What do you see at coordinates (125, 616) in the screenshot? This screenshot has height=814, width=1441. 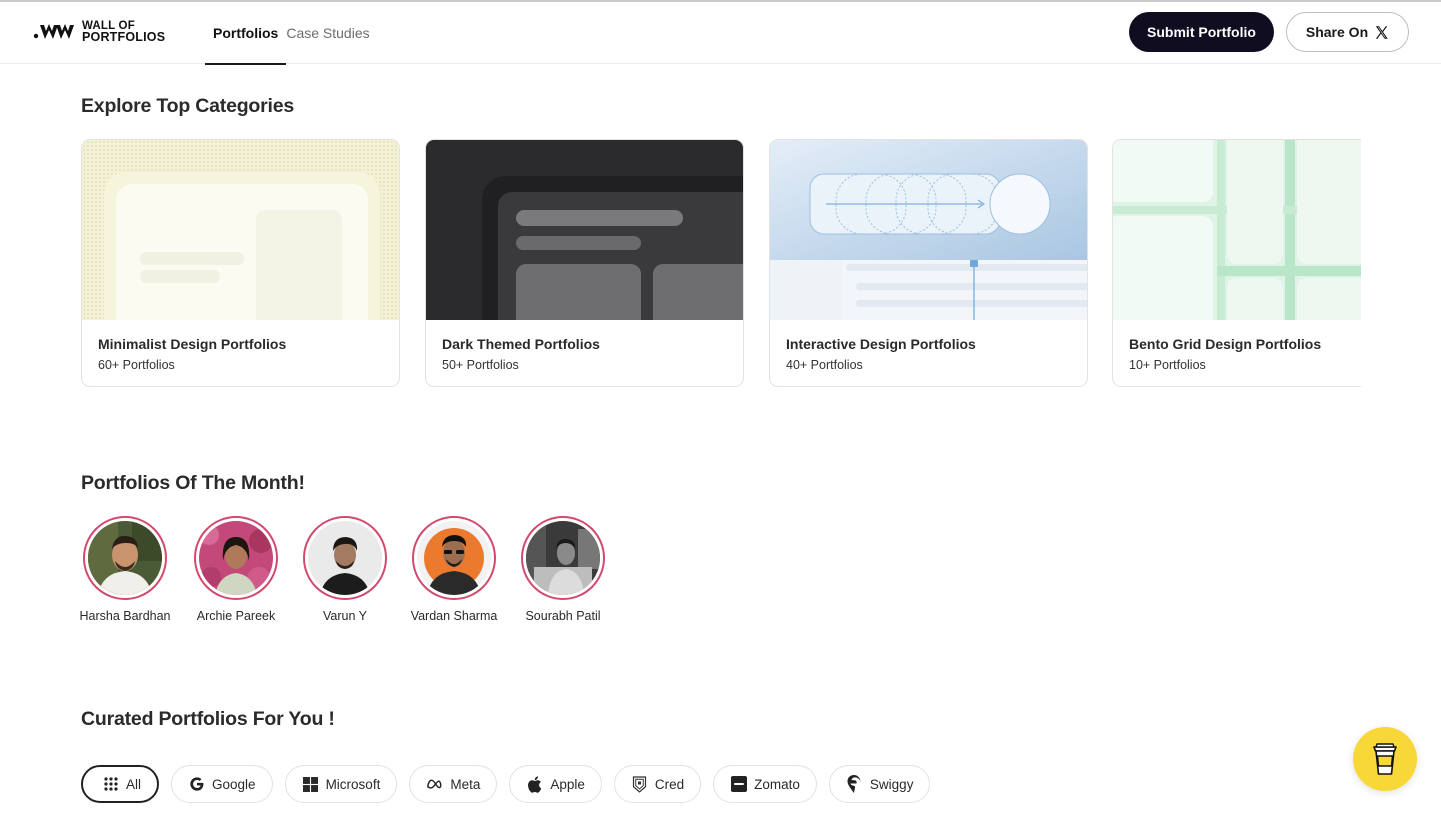 I see `avatar-name: Harsha Bardhan` at bounding box center [125, 616].